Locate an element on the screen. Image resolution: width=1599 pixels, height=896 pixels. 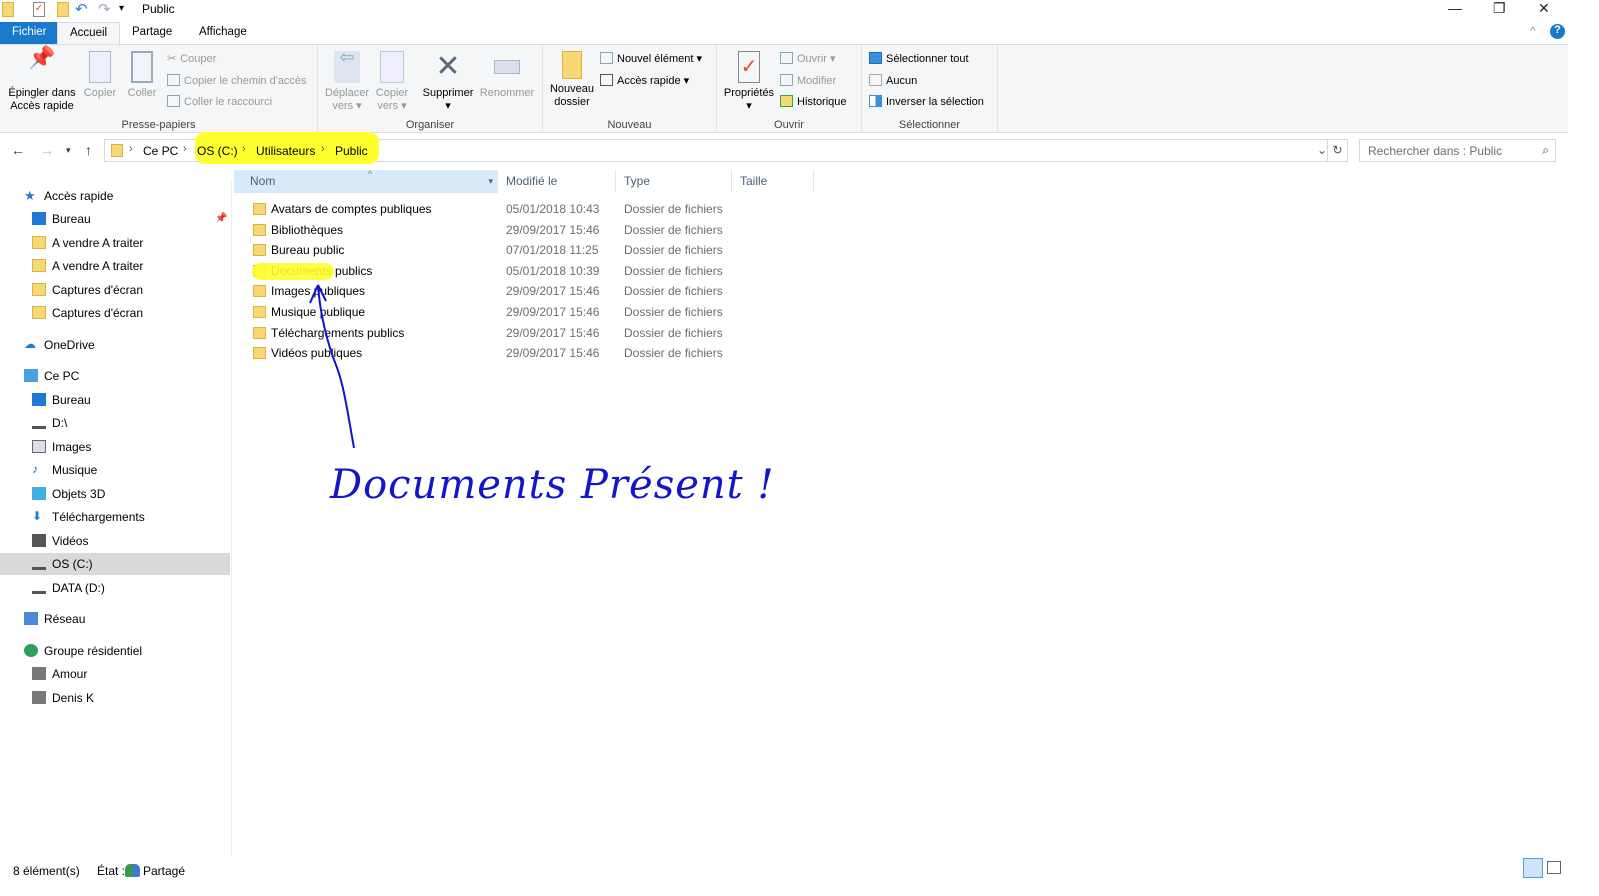
customize-toolbar-icon: ▾ is located at coordinates (121, 8).